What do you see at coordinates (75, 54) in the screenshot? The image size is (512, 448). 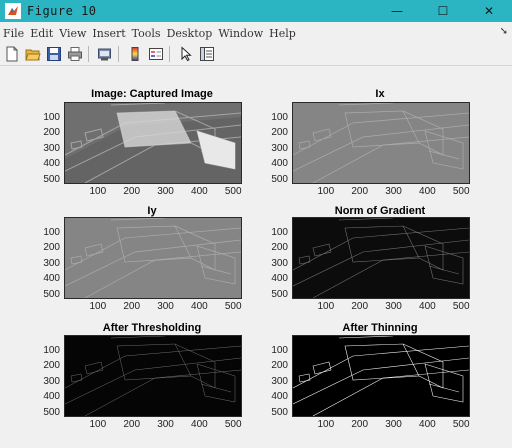 I see `print-icon` at bounding box center [75, 54].